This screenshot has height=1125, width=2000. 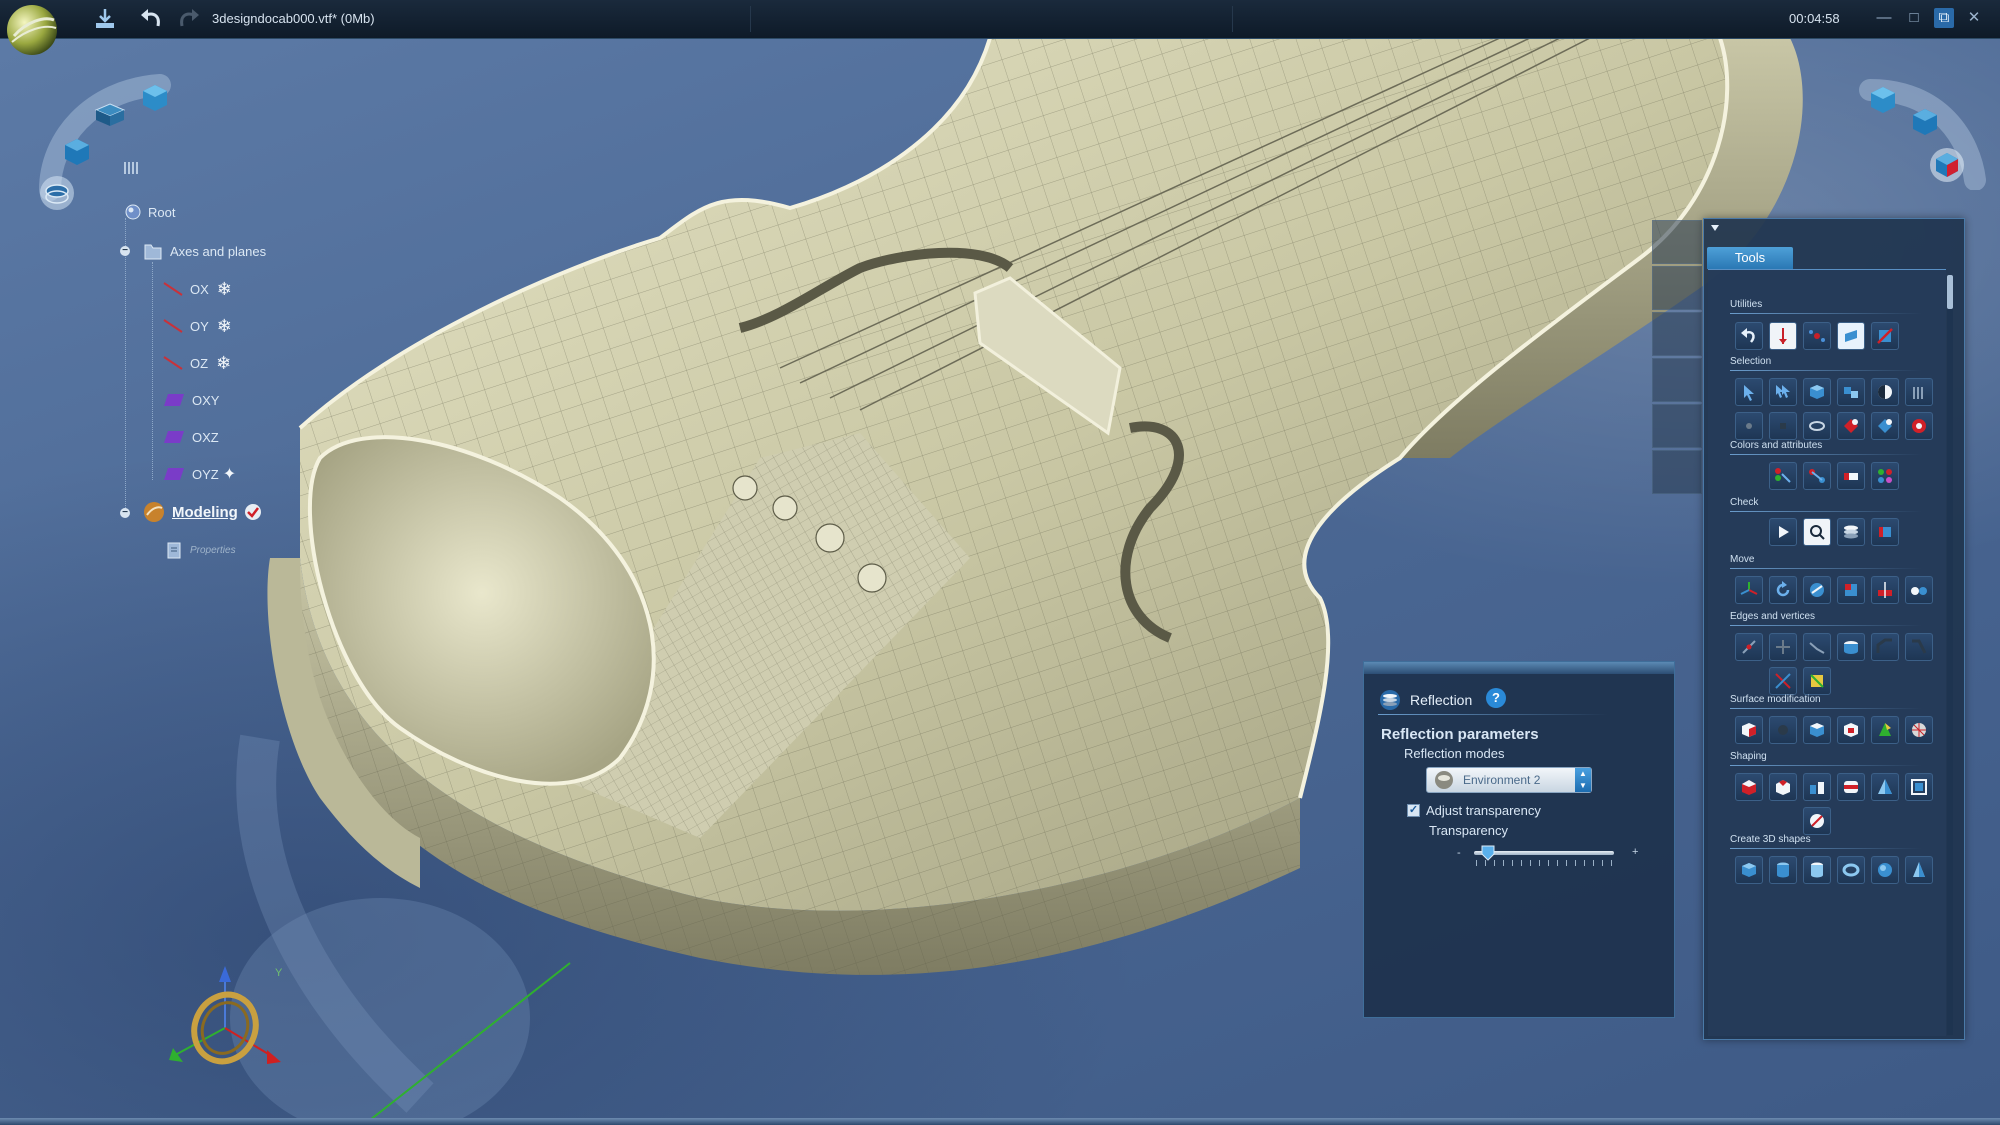 I want to click on tree-item-oyz: OYZ ✦, so click(x=199, y=474).